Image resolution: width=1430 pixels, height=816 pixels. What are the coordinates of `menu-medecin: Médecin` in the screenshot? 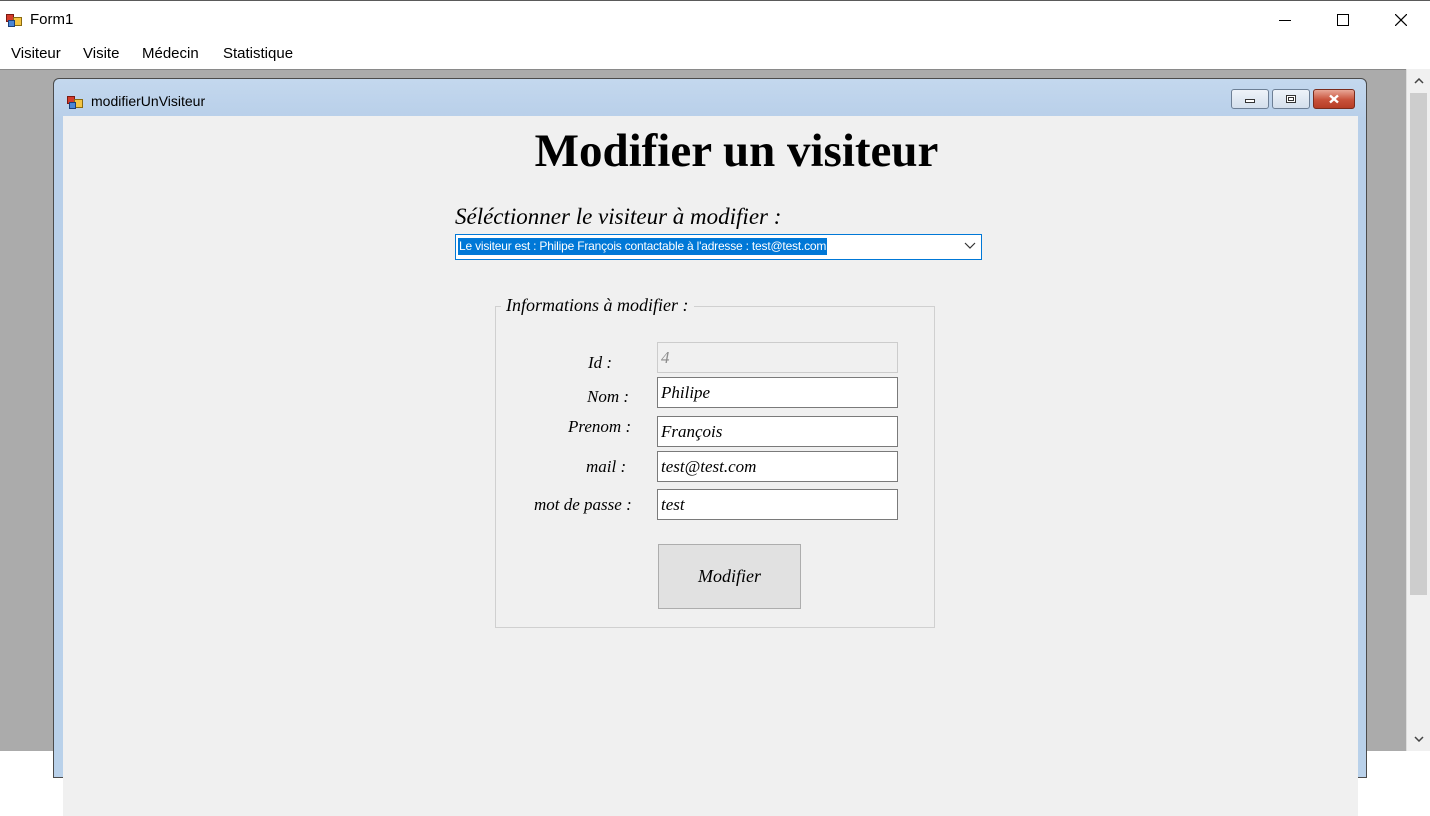 It's located at (170, 53).